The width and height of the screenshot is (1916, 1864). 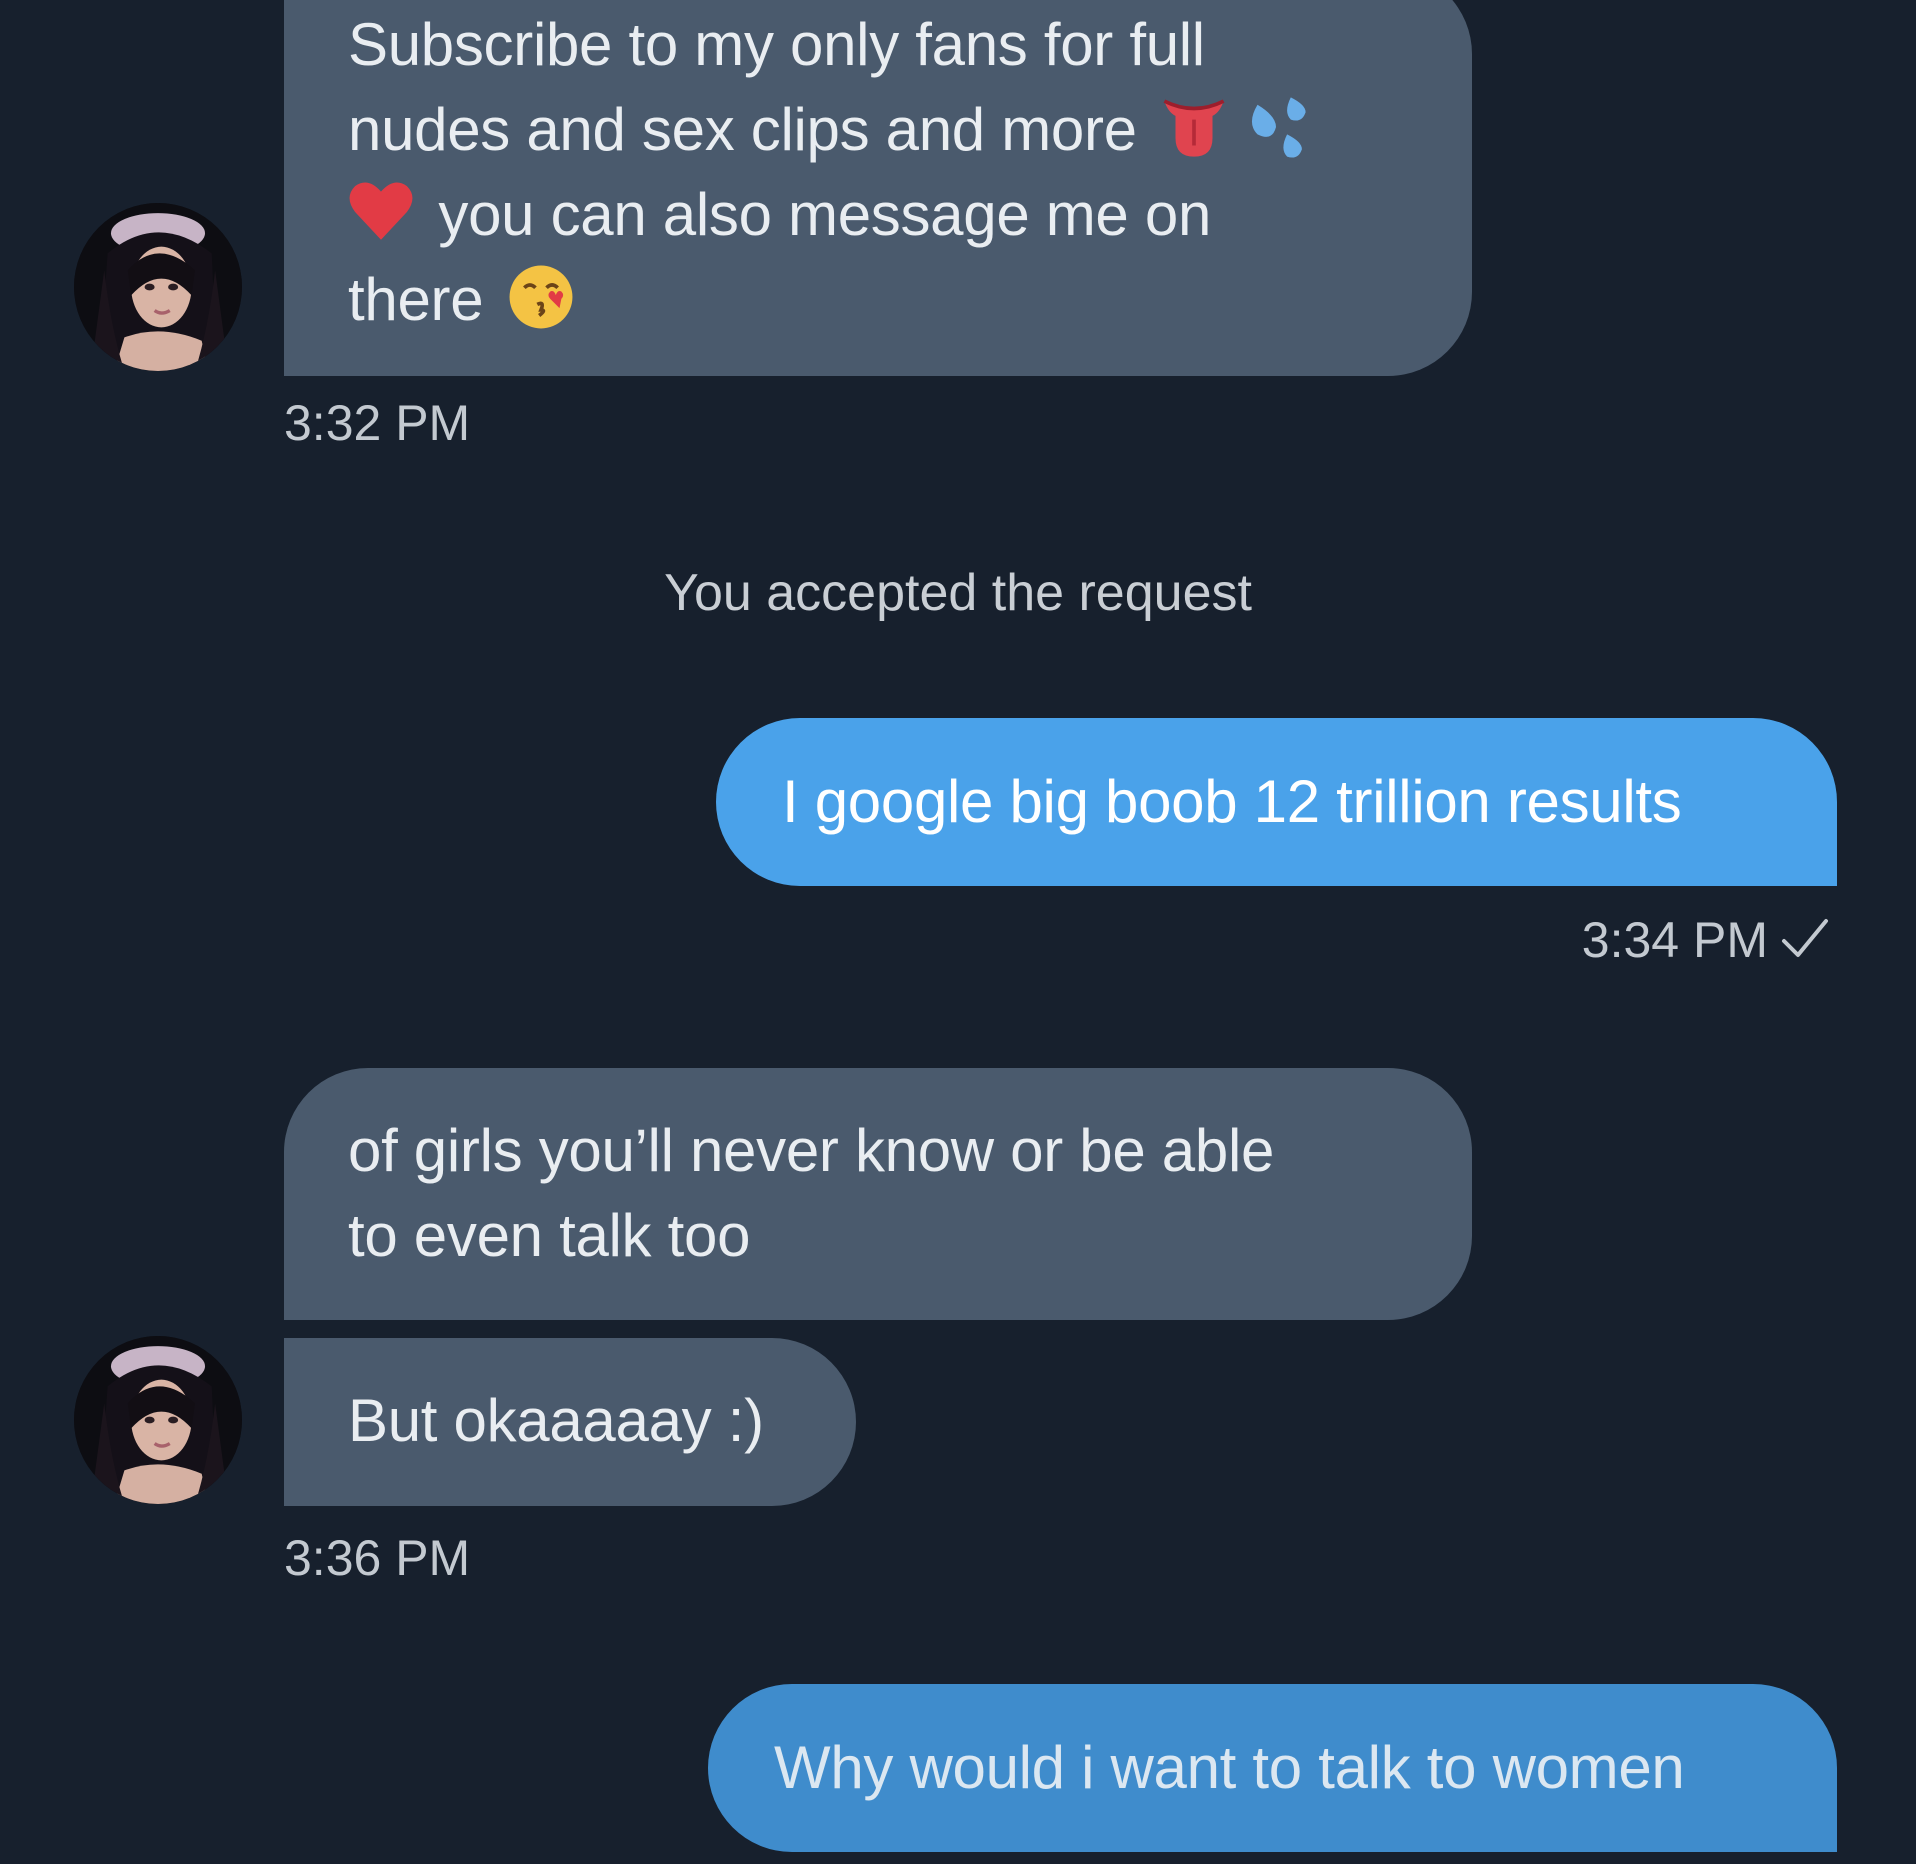 I want to click on message-status: 3:34 PM, so click(x=1615, y=940).